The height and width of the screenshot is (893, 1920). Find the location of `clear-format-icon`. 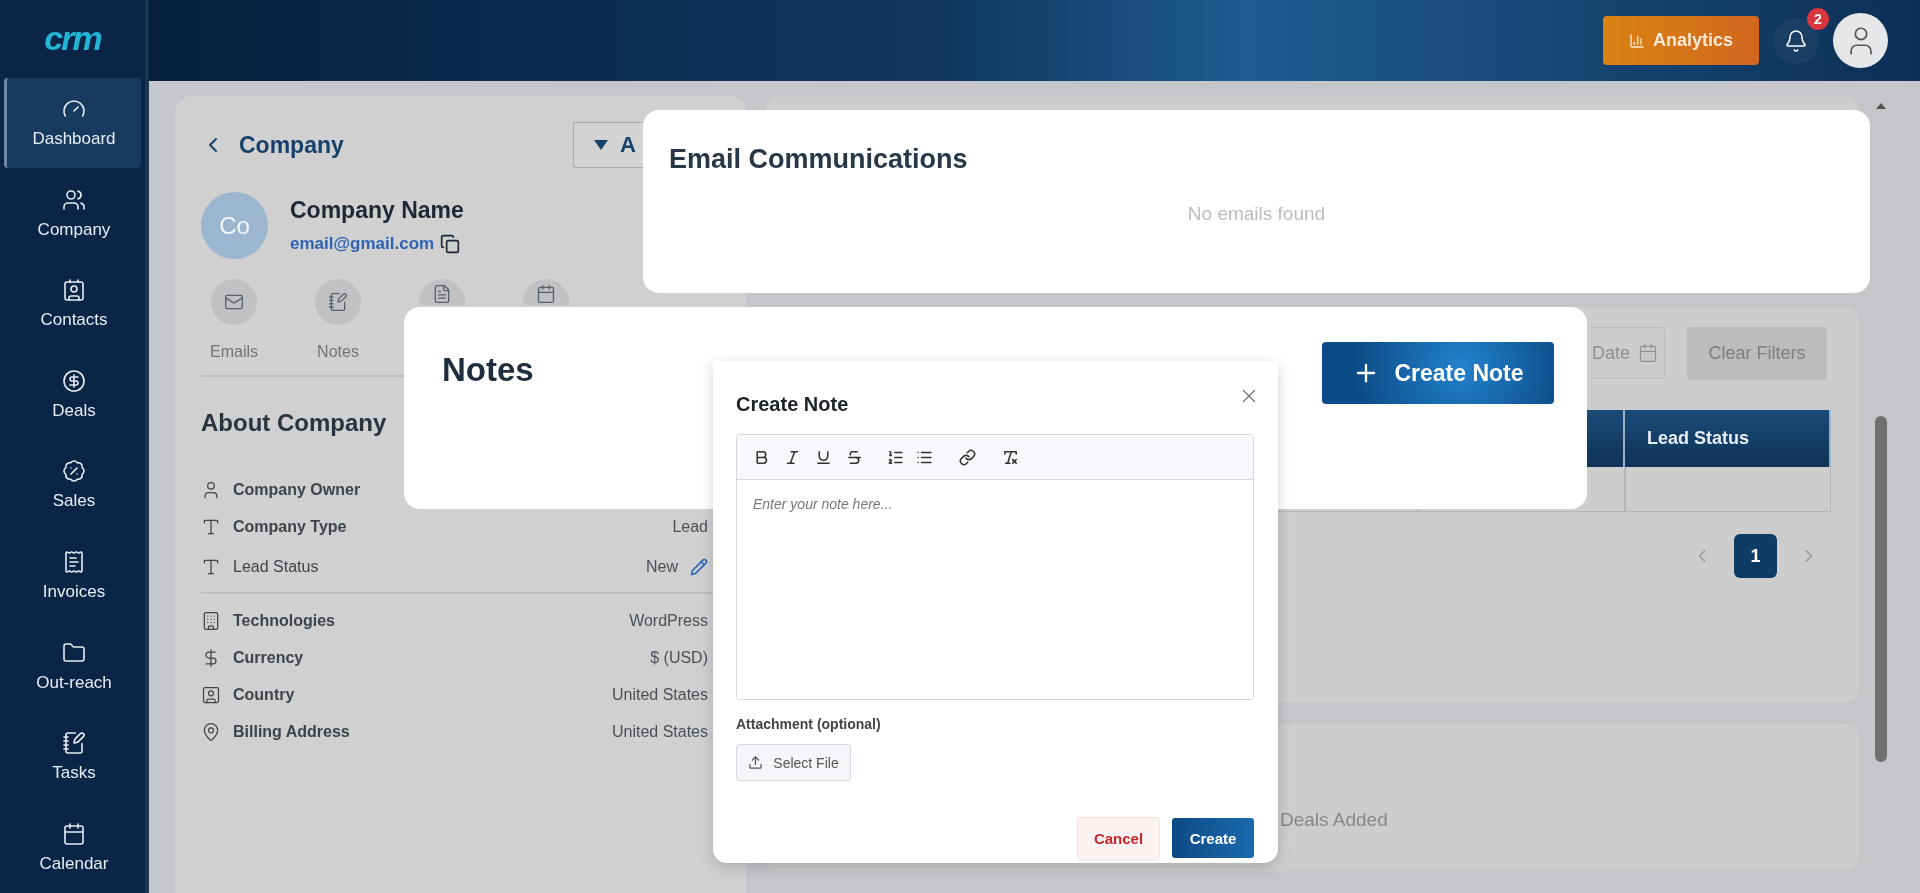

clear-format-icon is located at coordinates (1010, 457).